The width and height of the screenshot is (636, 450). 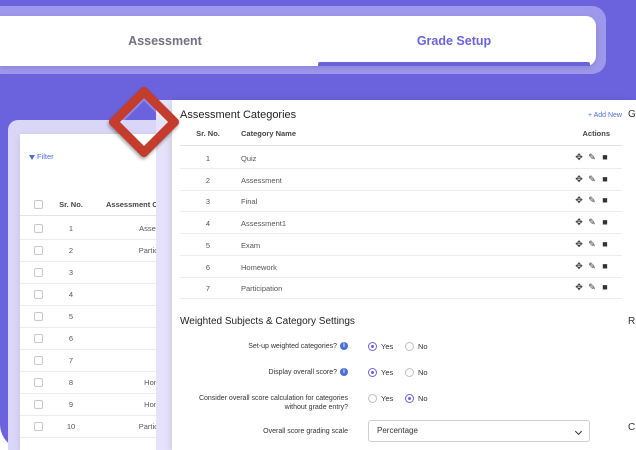 What do you see at coordinates (269, 133) in the screenshot?
I see `header-category-name: Category Name` at bounding box center [269, 133].